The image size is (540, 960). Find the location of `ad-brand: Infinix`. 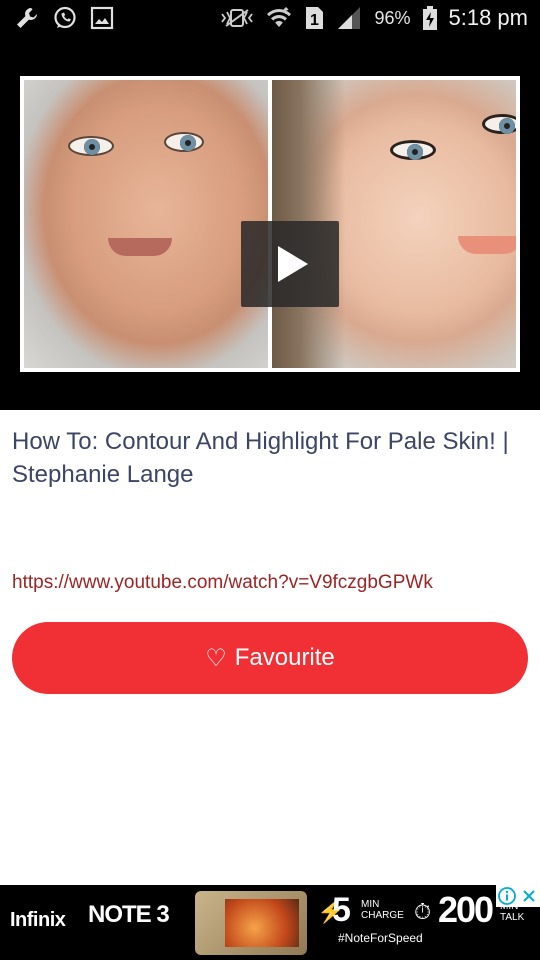

ad-brand: Infinix is located at coordinates (38, 920).